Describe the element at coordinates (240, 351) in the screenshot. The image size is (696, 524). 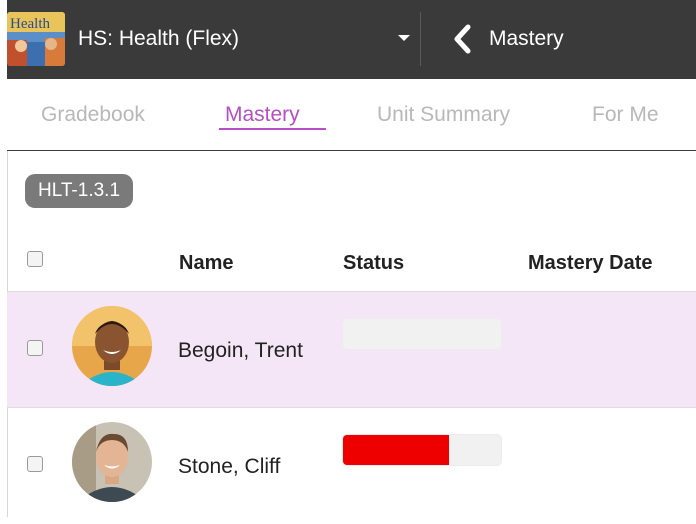
I see `student-name: Begoin, Trent` at that location.